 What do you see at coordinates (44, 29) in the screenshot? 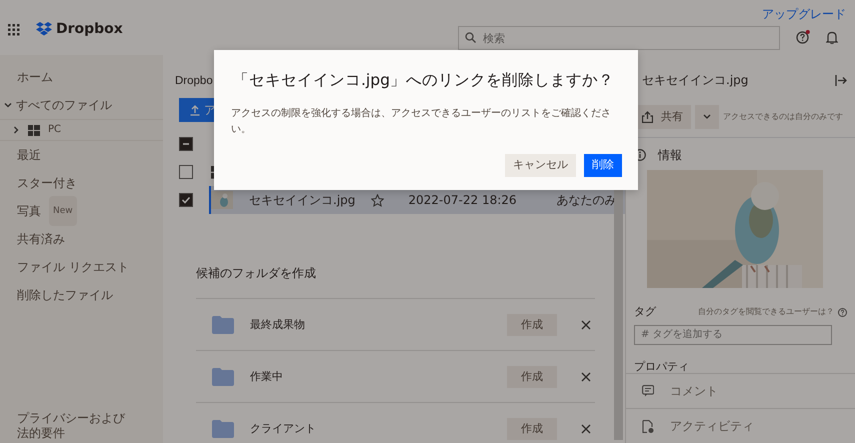
I see `logo-icon` at bounding box center [44, 29].